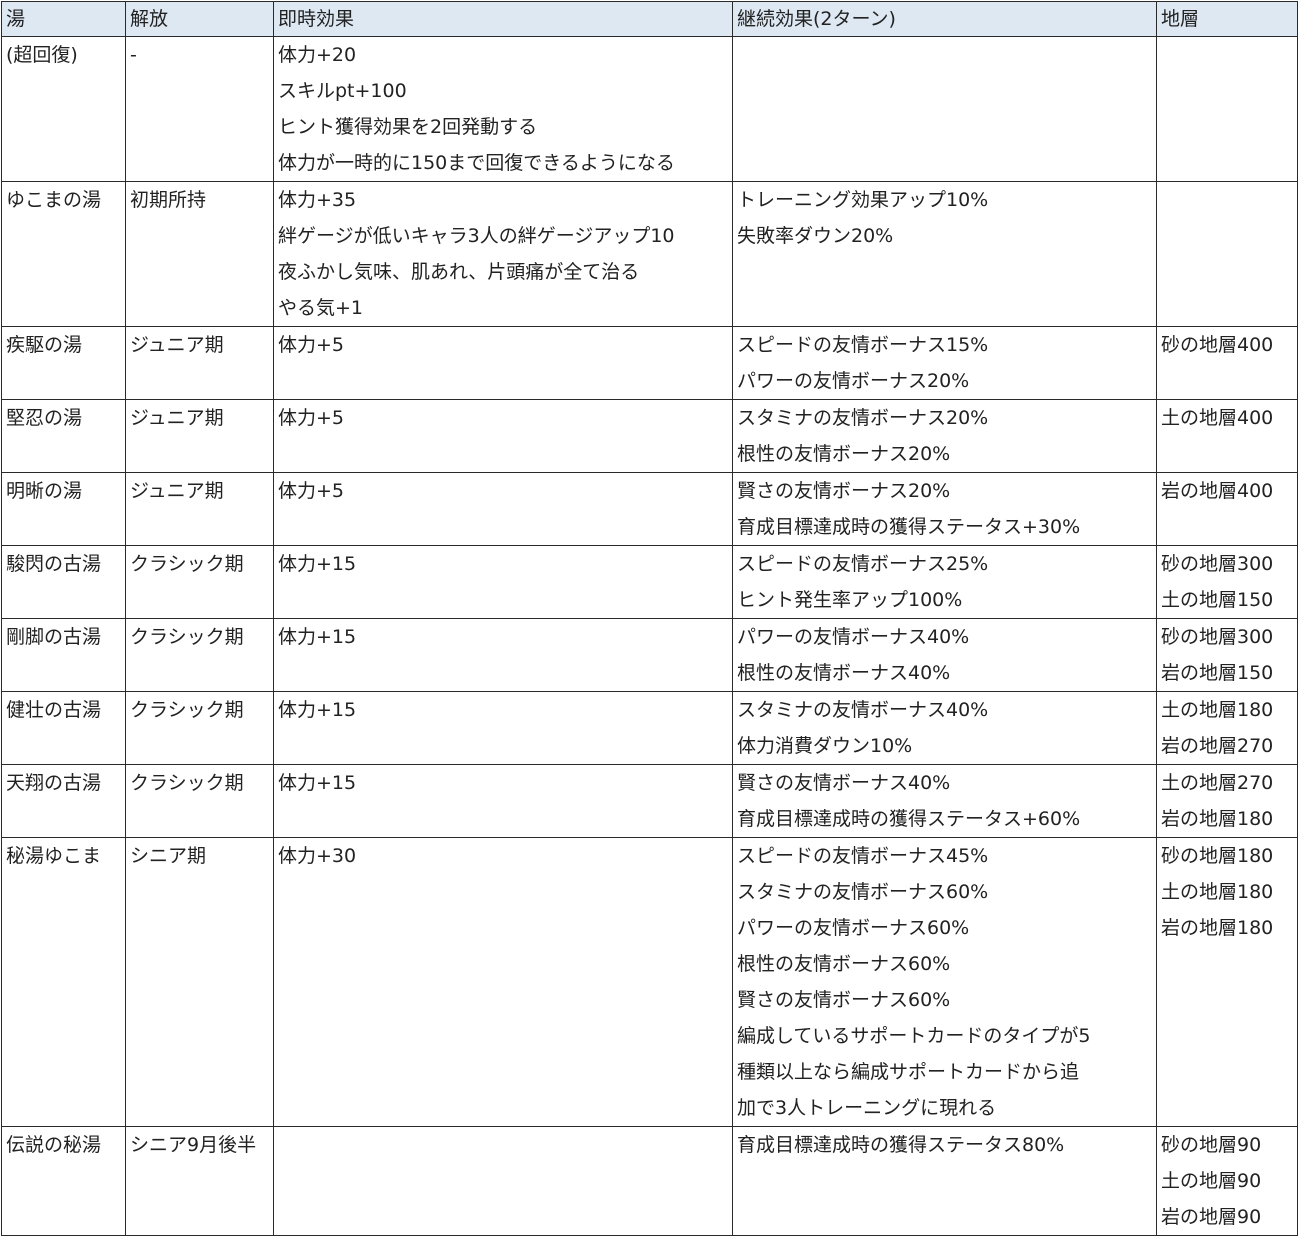 This screenshot has width=1300, height=1236. I want to click on strata-line: 土の地層400, so click(1217, 418).